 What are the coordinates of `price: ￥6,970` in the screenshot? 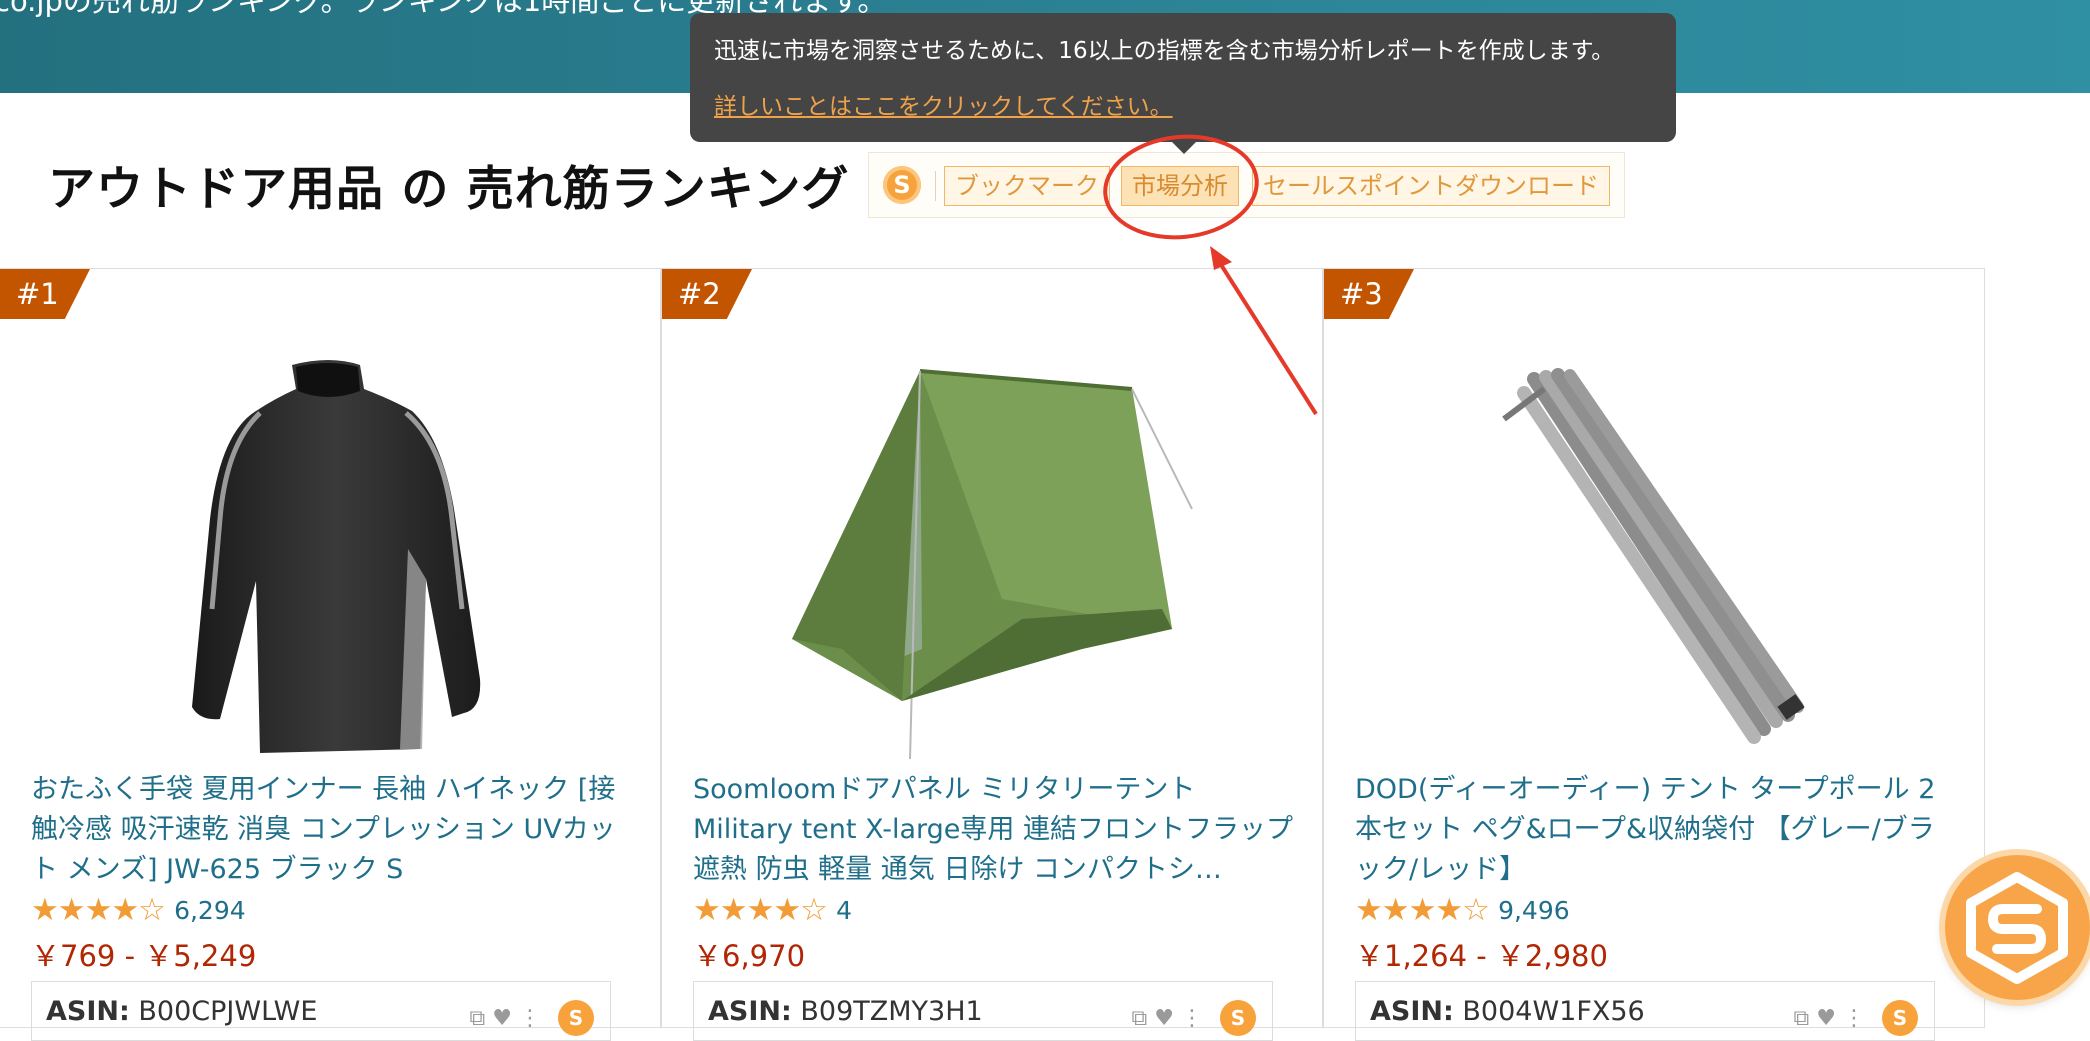 It's located at (749, 956).